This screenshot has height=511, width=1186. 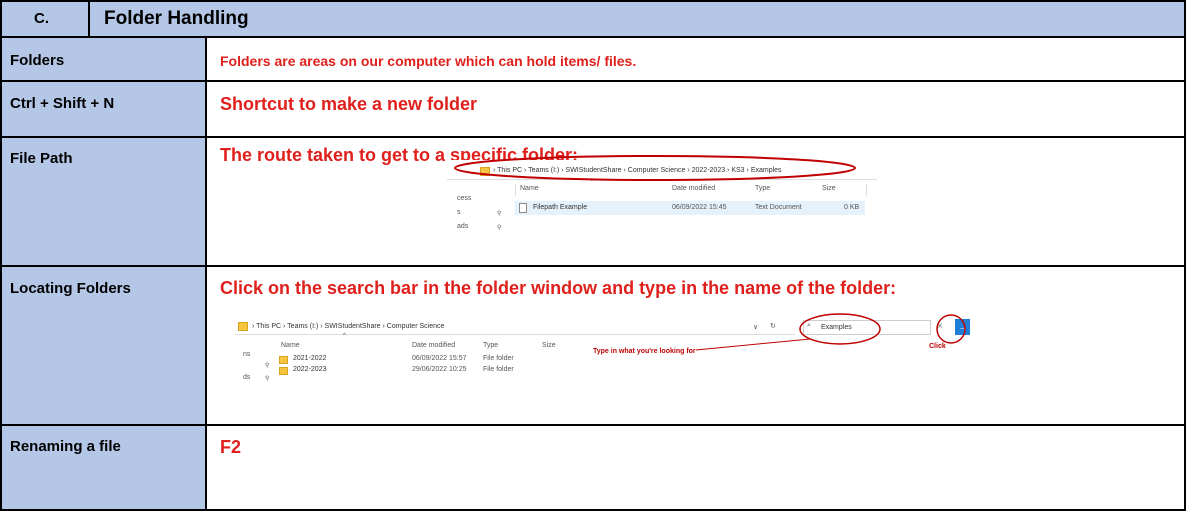 What do you see at coordinates (310, 369) in the screenshot?
I see `folder-name: 2022-2023` at bounding box center [310, 369].